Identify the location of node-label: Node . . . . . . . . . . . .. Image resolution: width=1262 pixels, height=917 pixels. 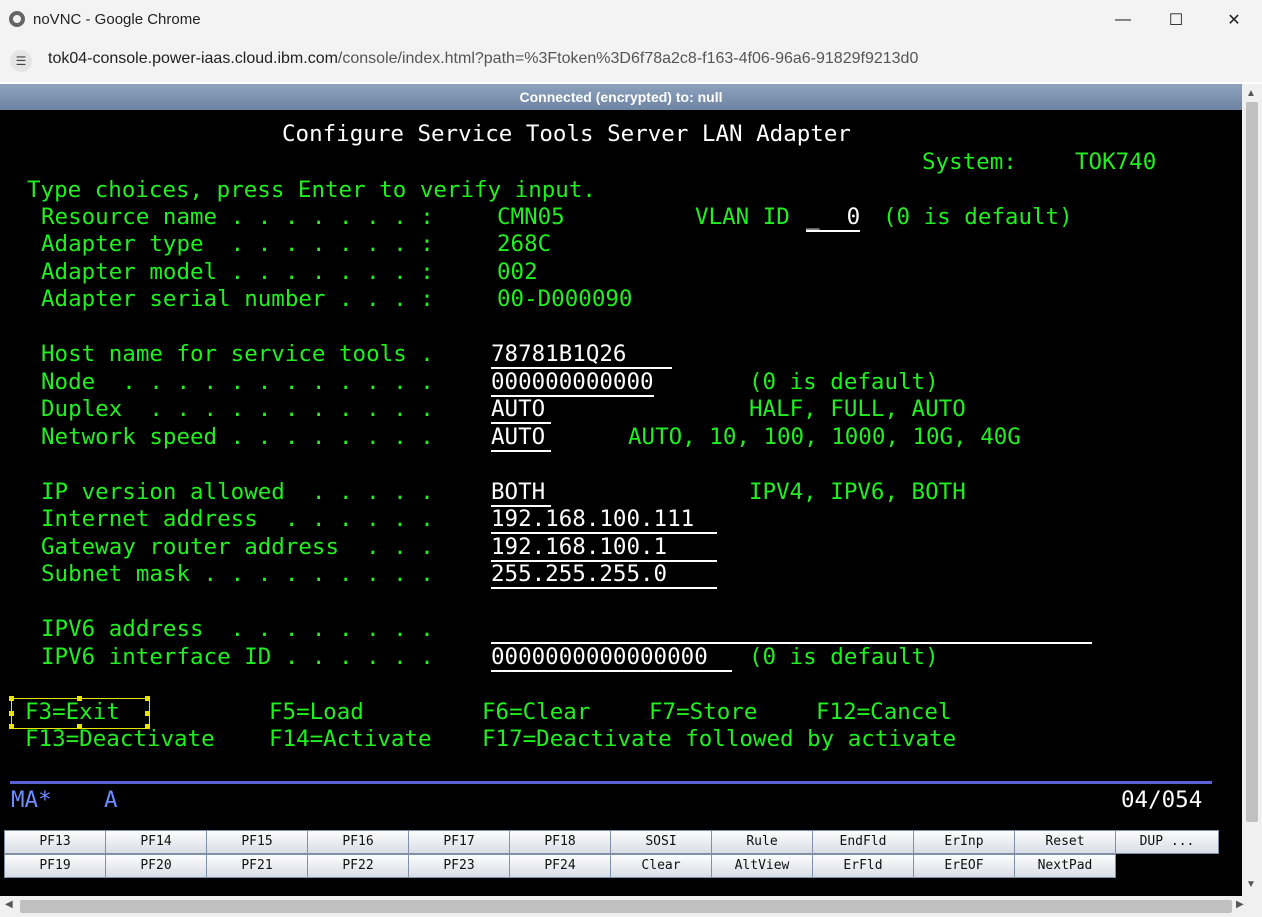
(237, 382).